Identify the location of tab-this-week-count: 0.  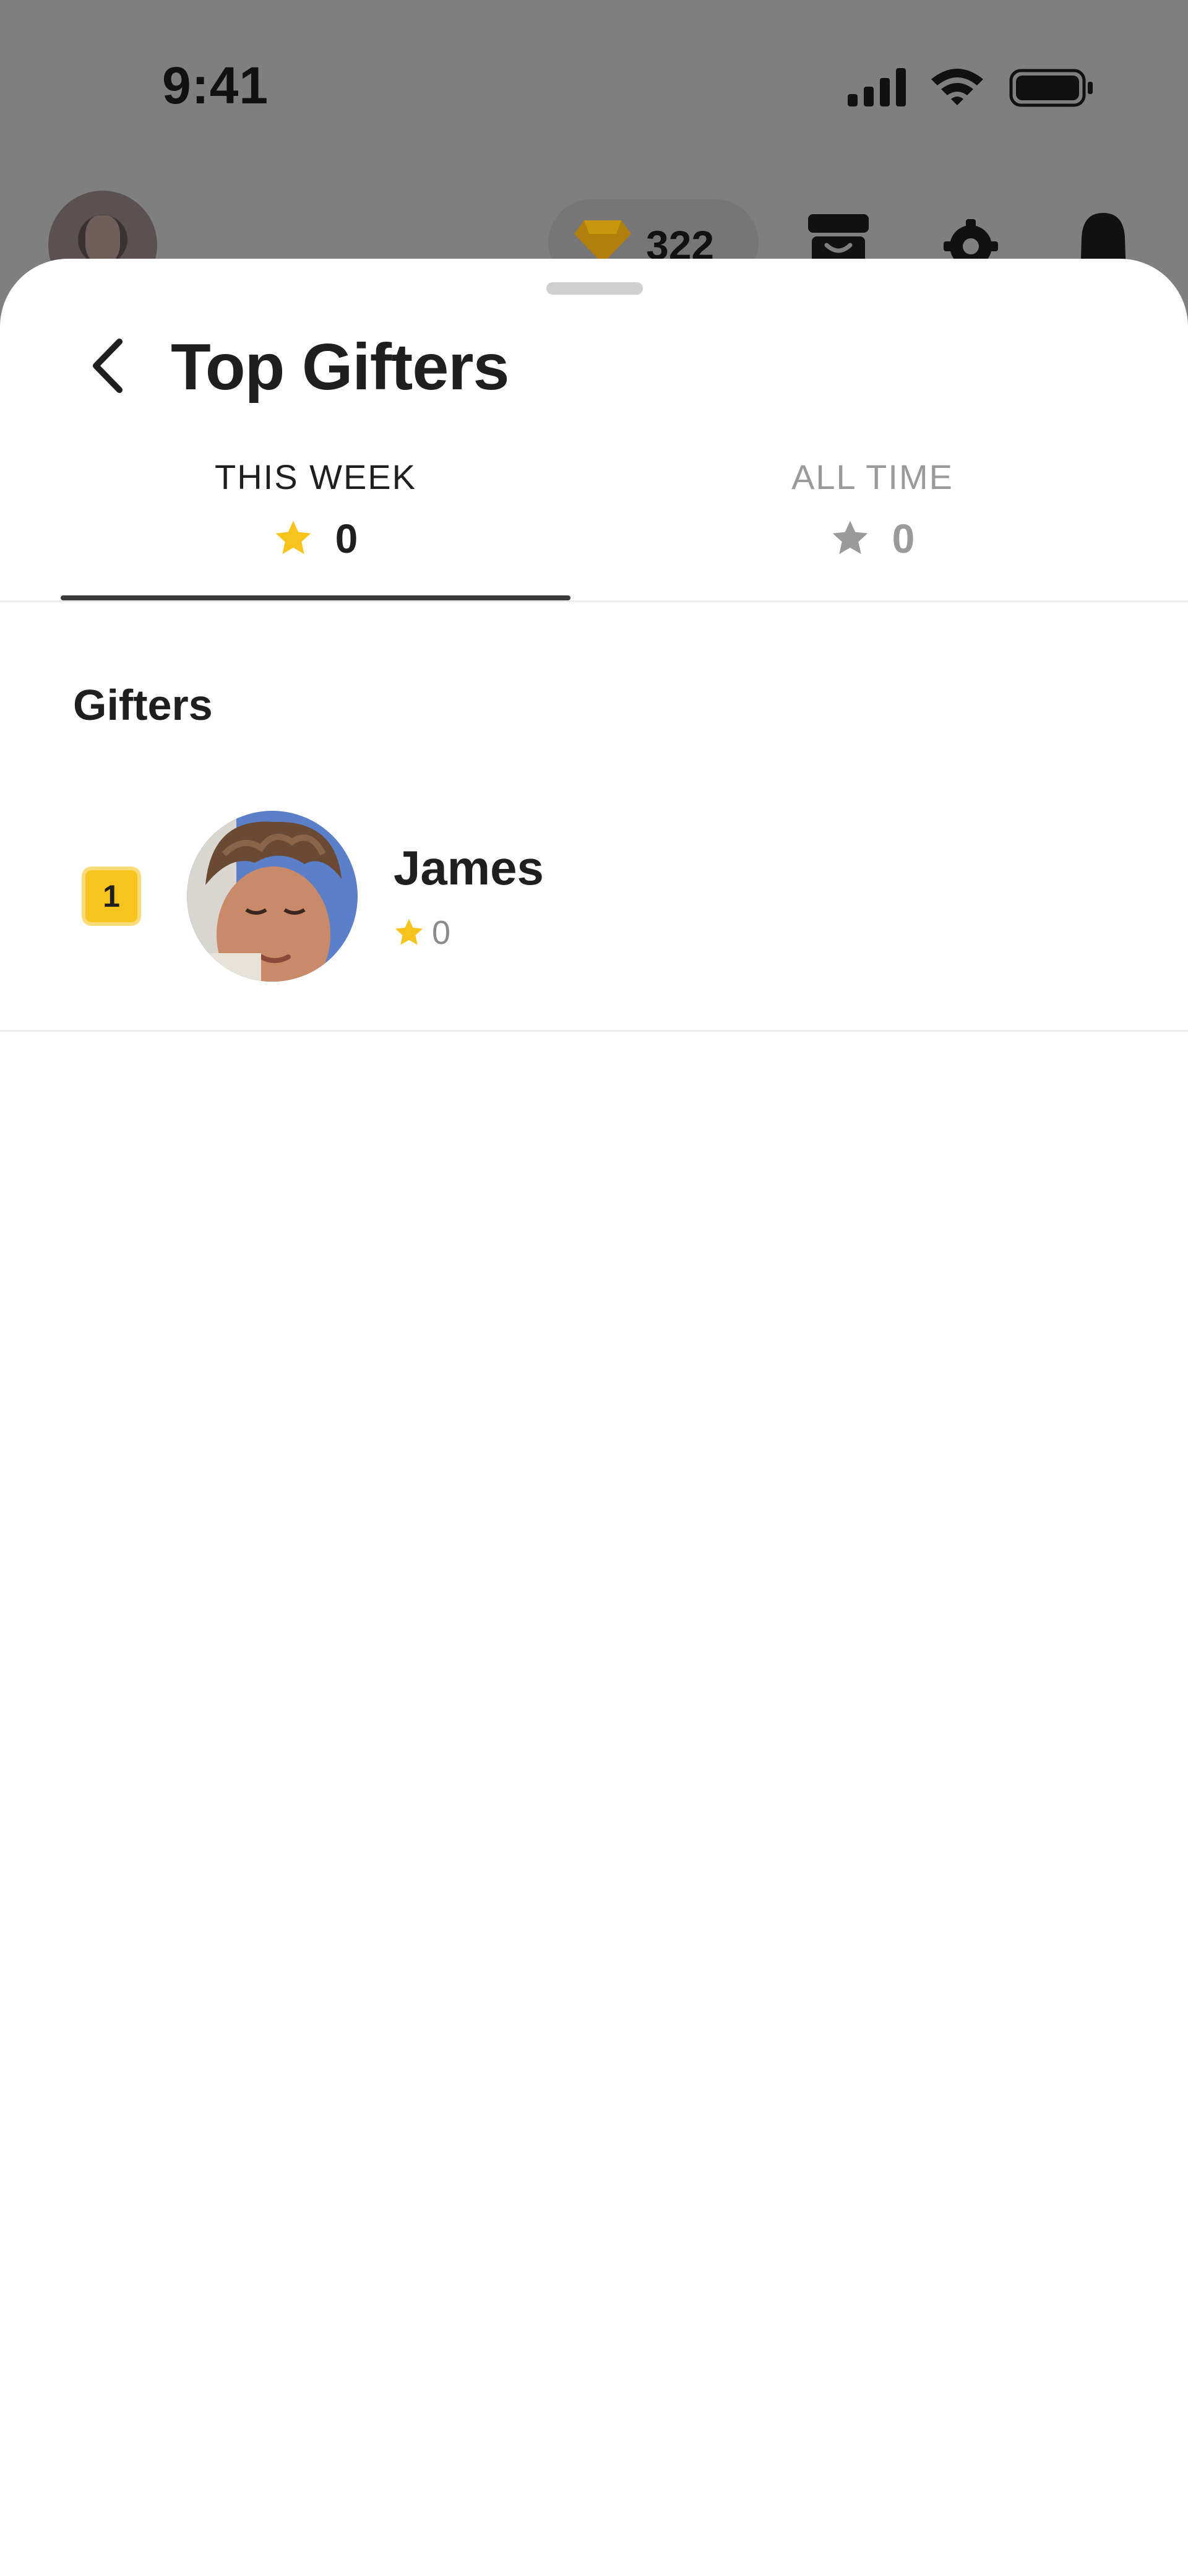
(346, 538).